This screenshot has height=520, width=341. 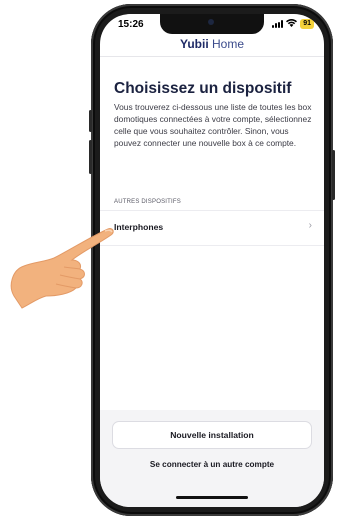 What do you see at coordinates (212, 497) in the screenshot?
I see `home-indicator` at bounding box center [212, 497].